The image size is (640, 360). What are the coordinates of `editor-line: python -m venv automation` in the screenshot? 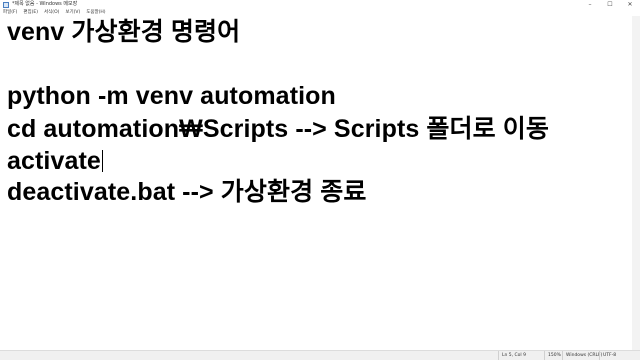 It's located at (171, 96).